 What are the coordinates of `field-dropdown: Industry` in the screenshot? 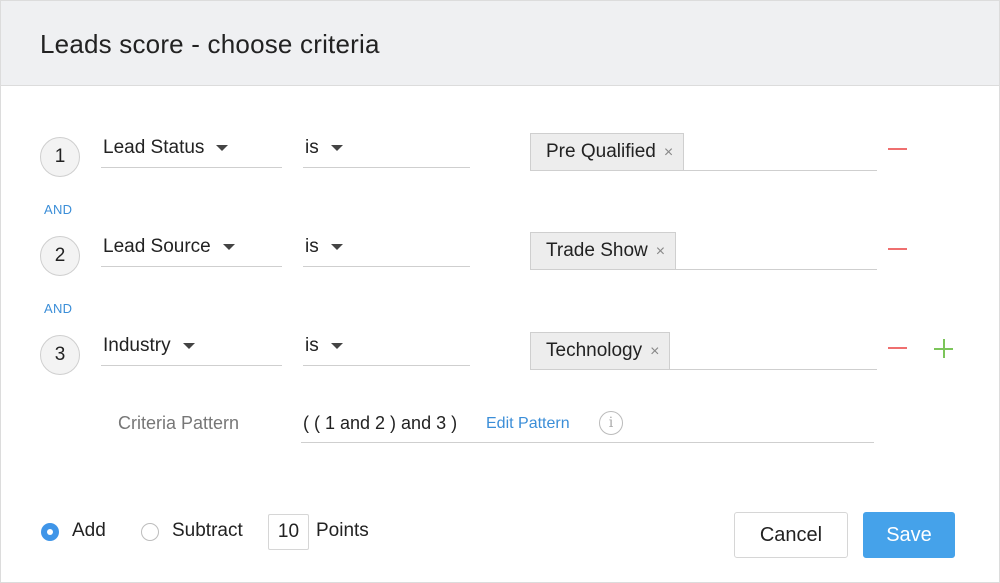 It's located at (191, 349).